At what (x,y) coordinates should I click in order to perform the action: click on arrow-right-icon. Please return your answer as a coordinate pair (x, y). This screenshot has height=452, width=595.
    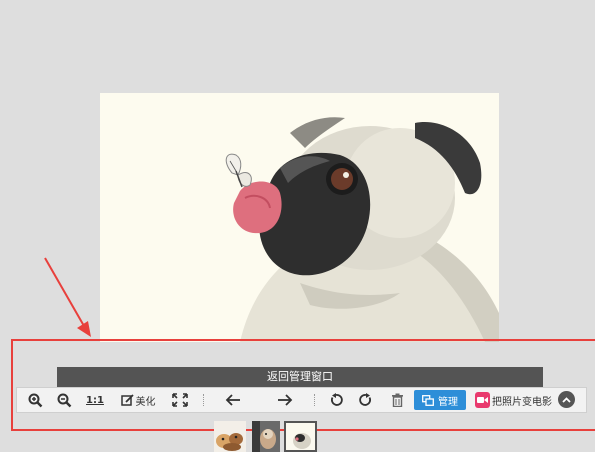
    Looking at the image, I should click on (285, 400).